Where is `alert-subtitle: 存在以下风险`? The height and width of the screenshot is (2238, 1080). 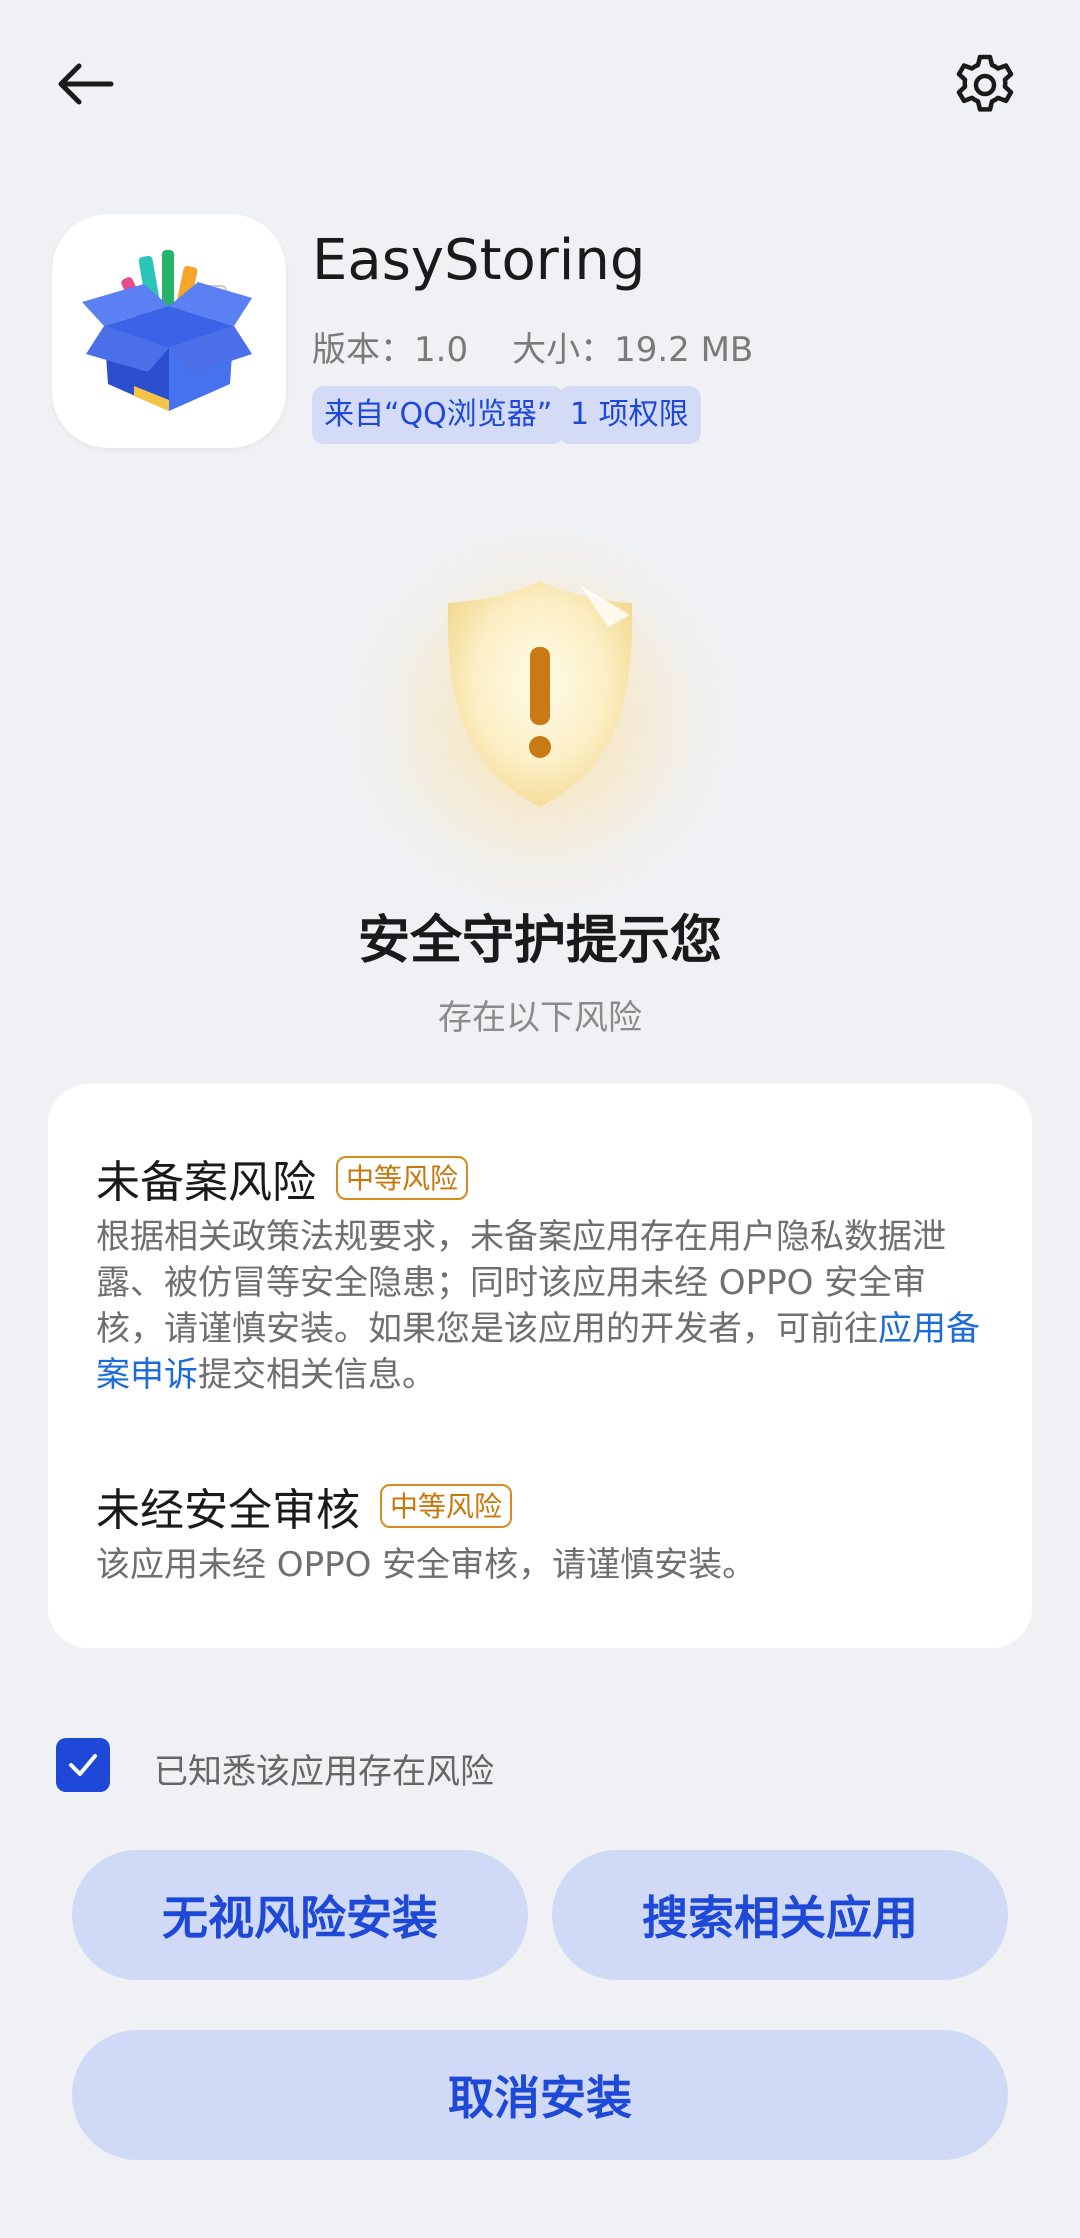 alert-subtitle: 存在以下风险 is located at coordinates (540, 1018).